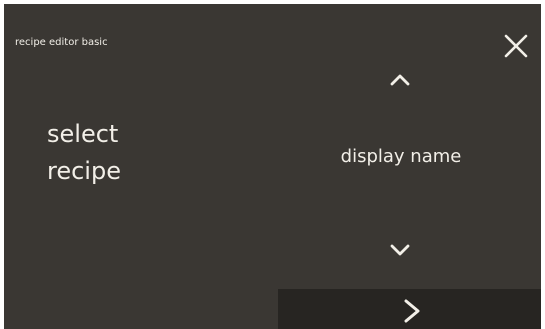  Describe the element at coordinates (83, 134) in the screenshot. I see `heading-line-1: select` at that location.